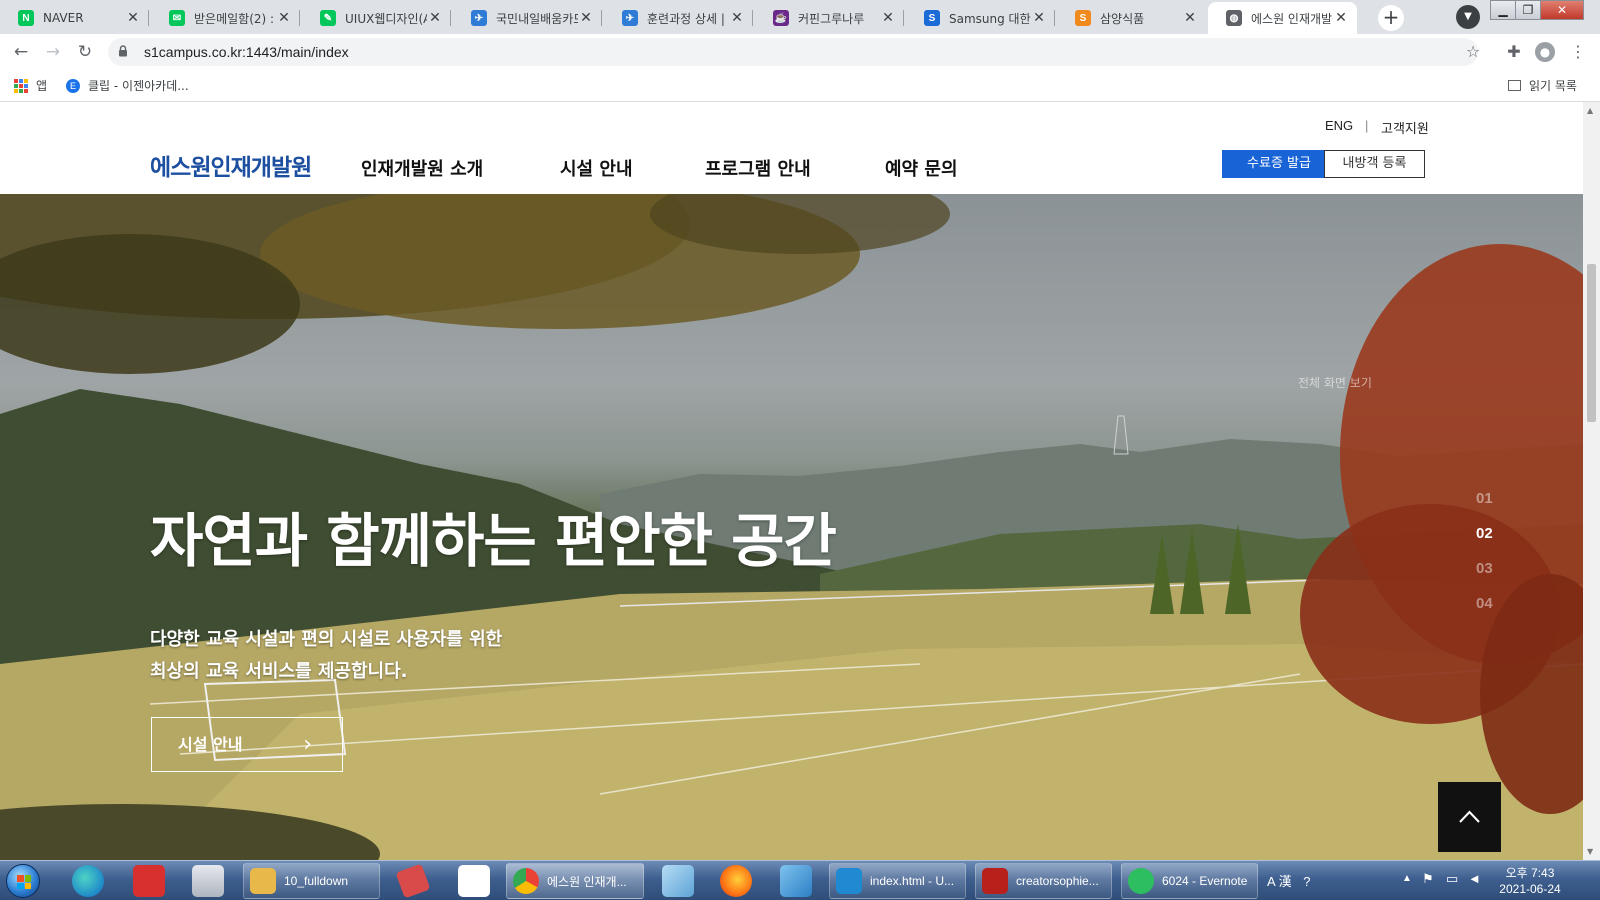 This screenshot has width=1600, height=900. What do you see at coordinates (88, 881) in the screenshot?
I see `edge-browser-icon` at bounding box center [88, 881].